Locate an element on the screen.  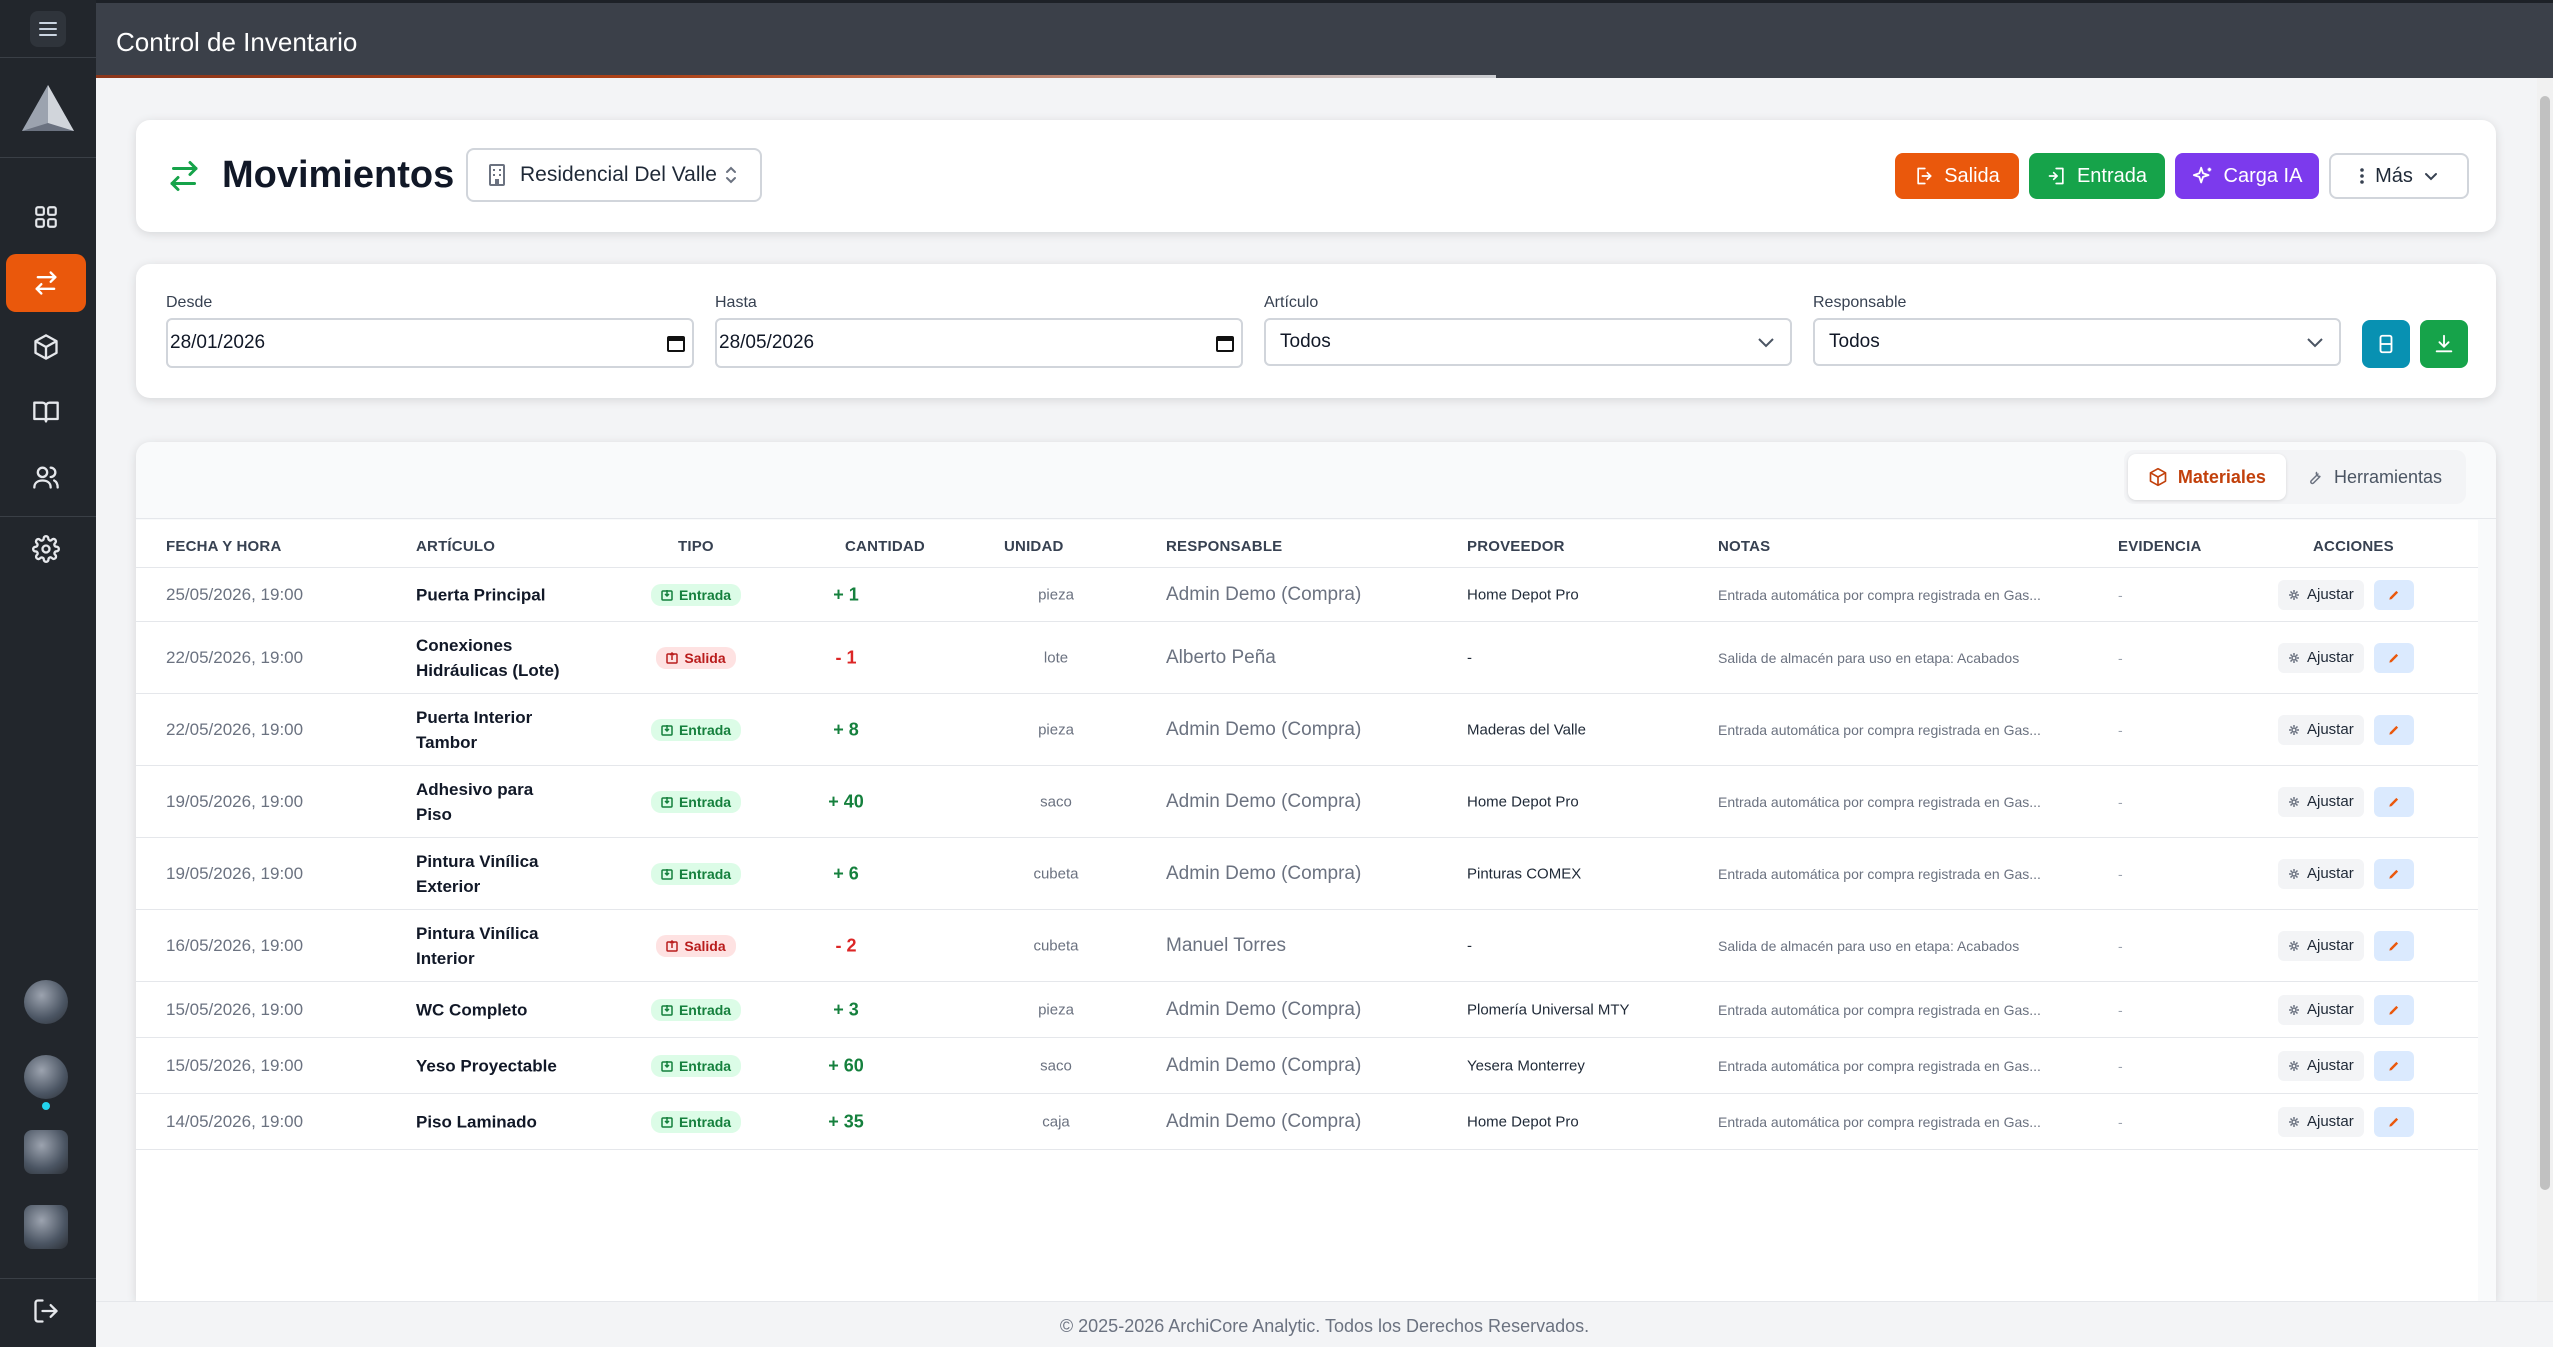
category-tabs: Materiales Herramientas is located at coordinates (2294, 477).